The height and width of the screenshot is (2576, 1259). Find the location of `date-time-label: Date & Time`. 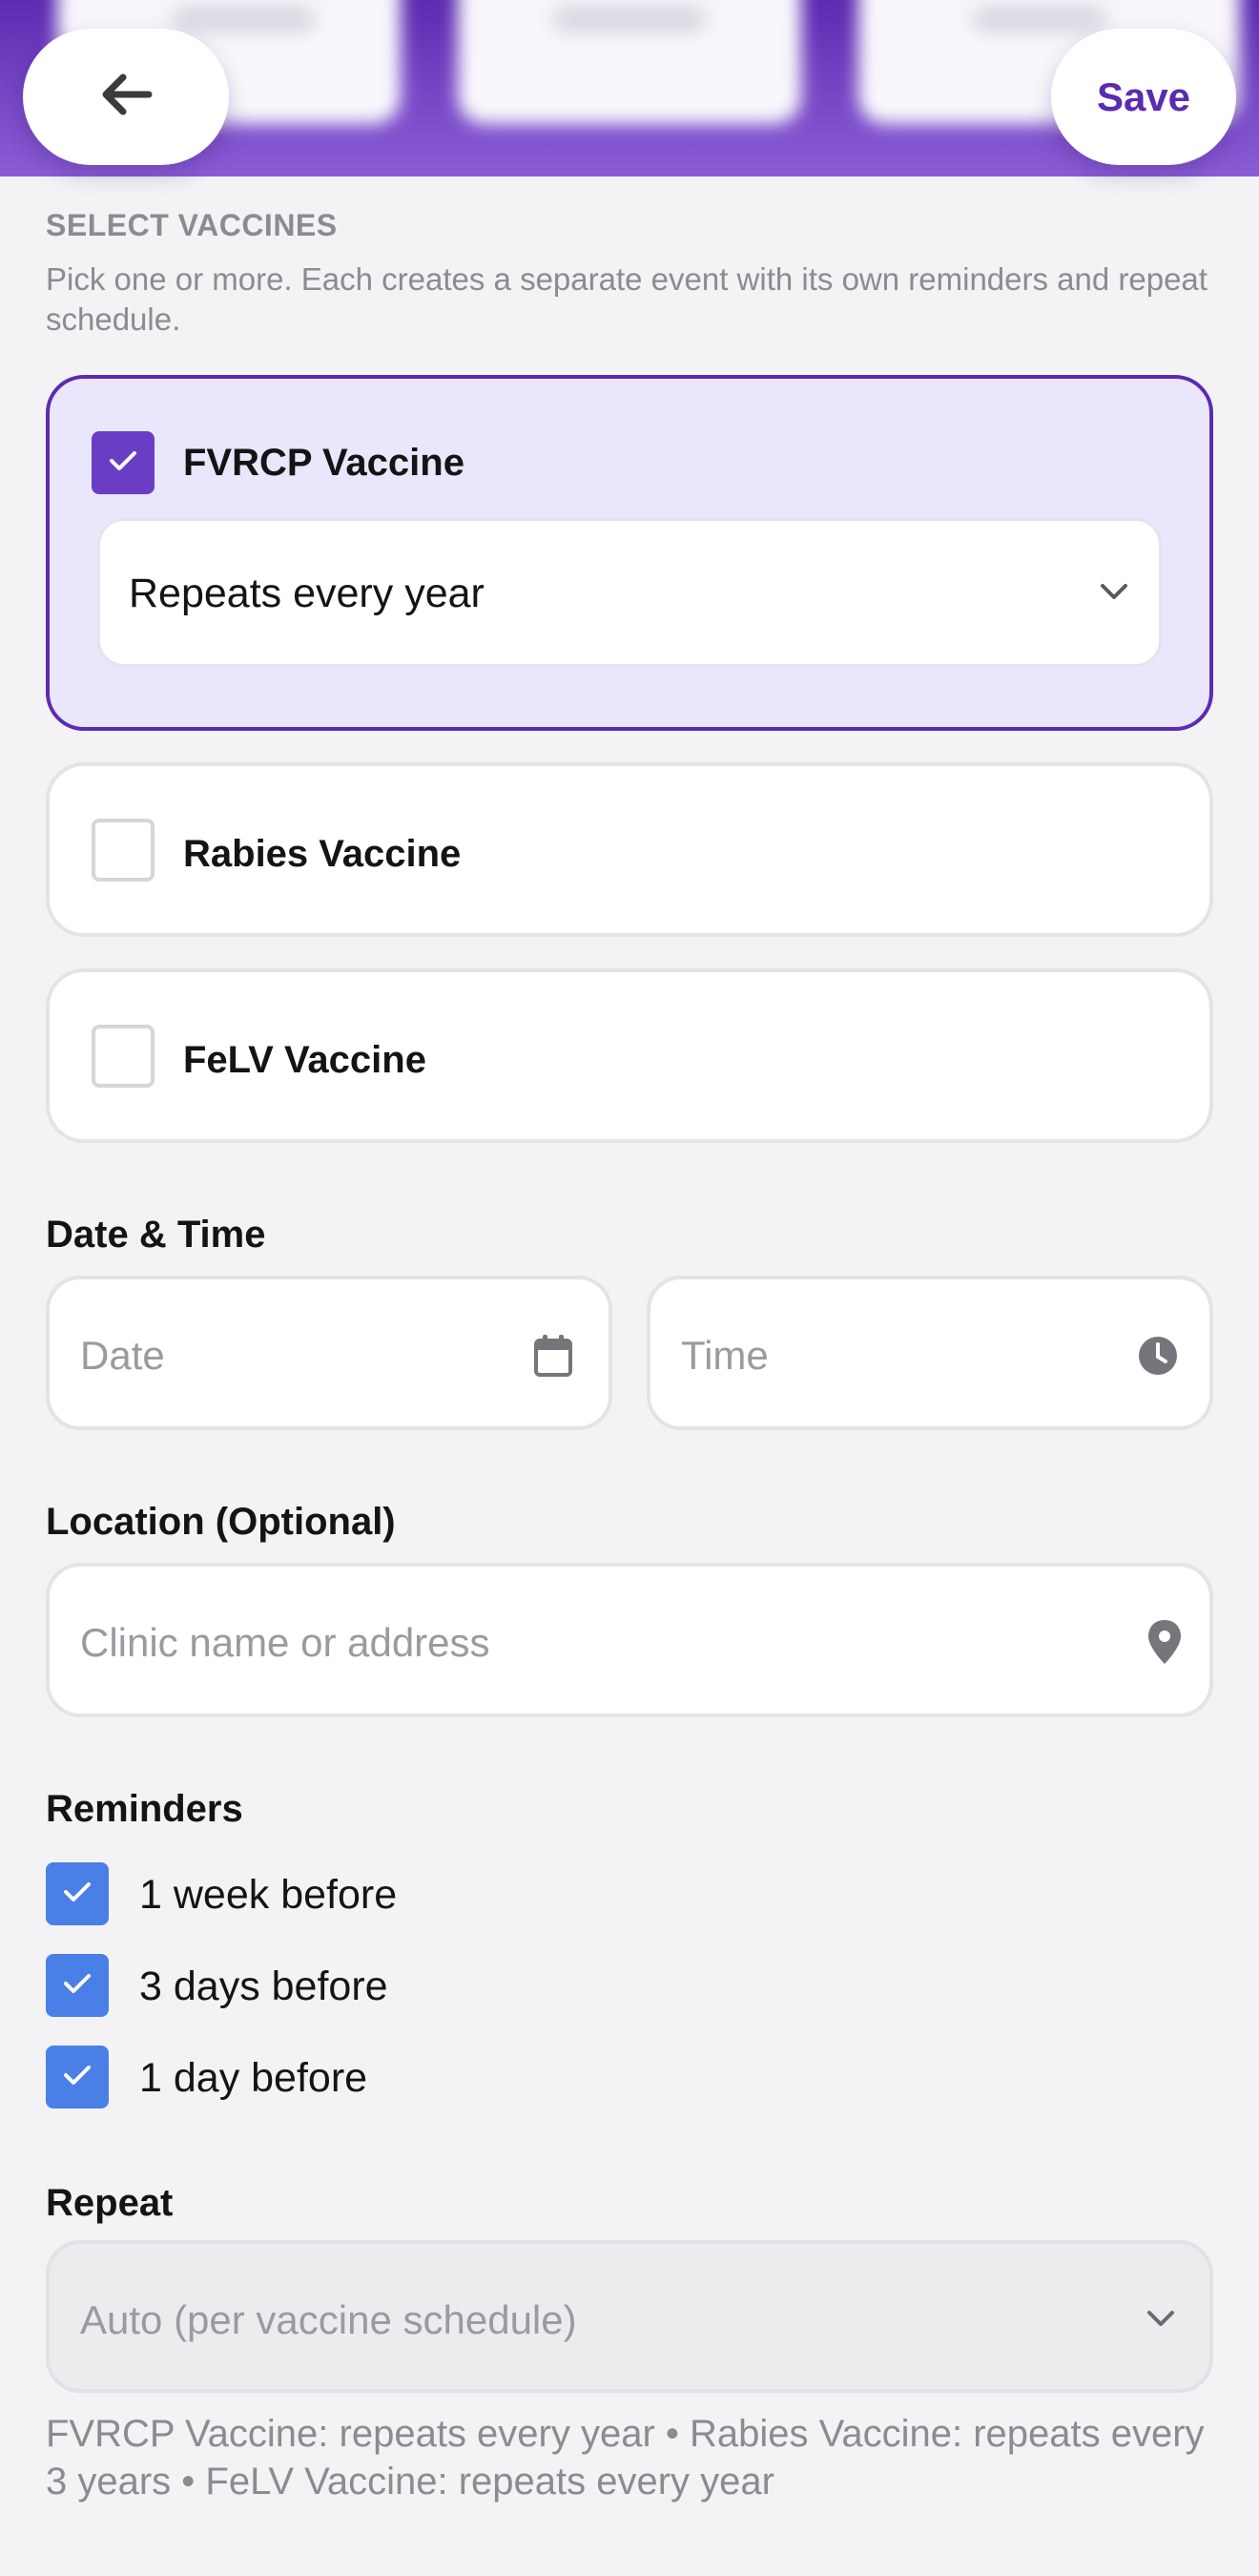

date-time-label: Date & Time is located at coordinates (156, 1235).